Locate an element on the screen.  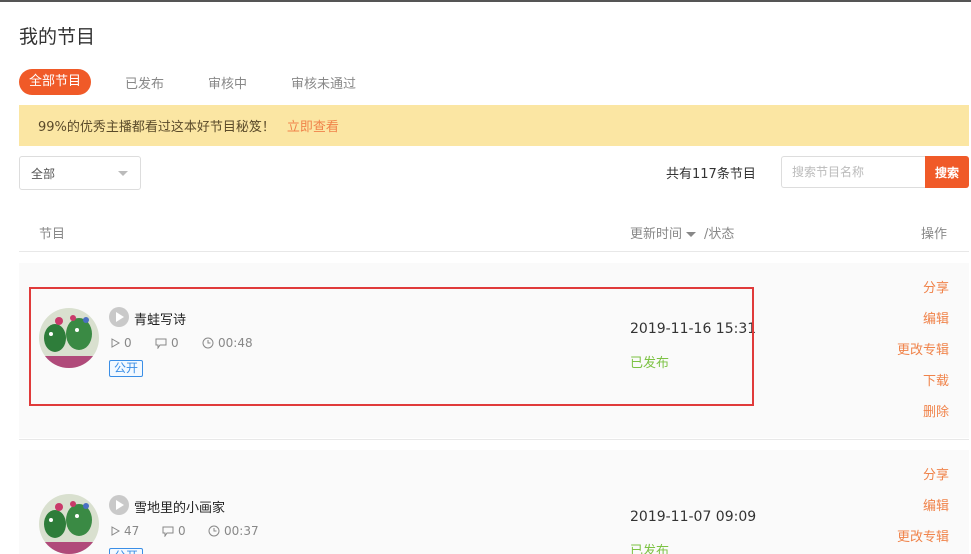
header-action: 操作 is located at coordinates (934, 234).